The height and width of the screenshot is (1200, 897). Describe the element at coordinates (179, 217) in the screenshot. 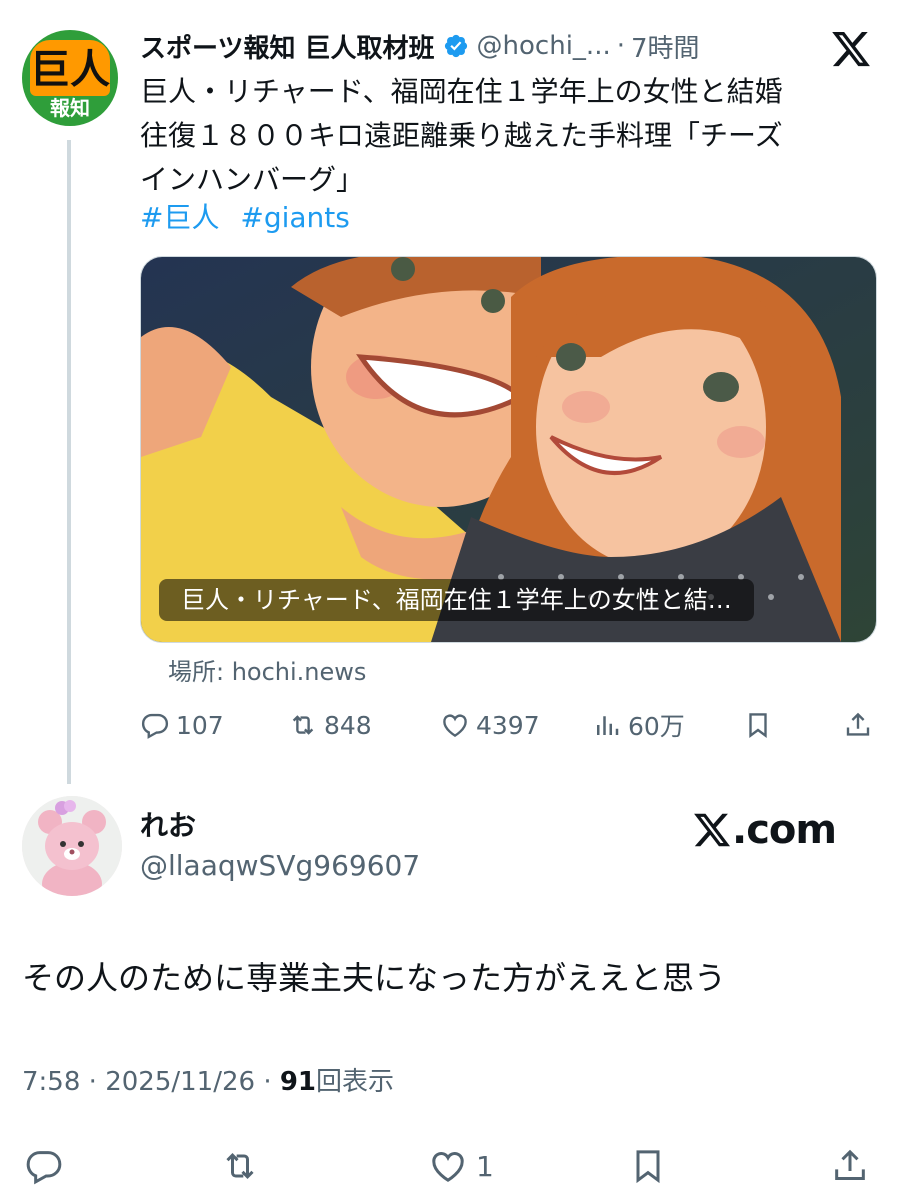

I see `hashtag-giants-jp: #巨人` at that location.